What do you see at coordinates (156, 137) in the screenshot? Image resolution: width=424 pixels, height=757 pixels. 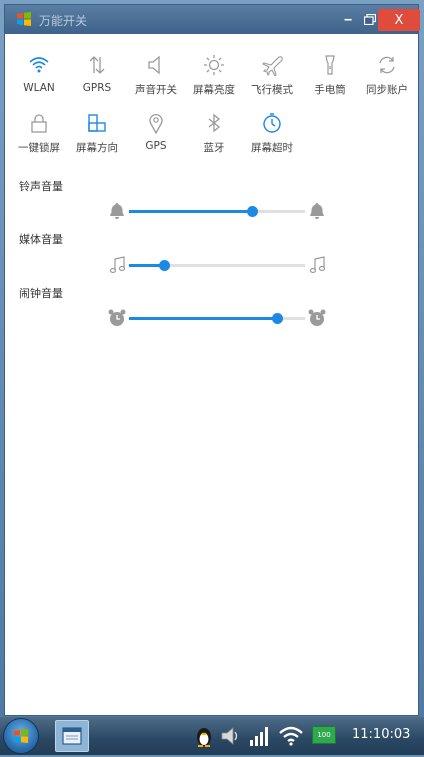 I see `toggle-gps: GPS` at bounding box center [156, 137].